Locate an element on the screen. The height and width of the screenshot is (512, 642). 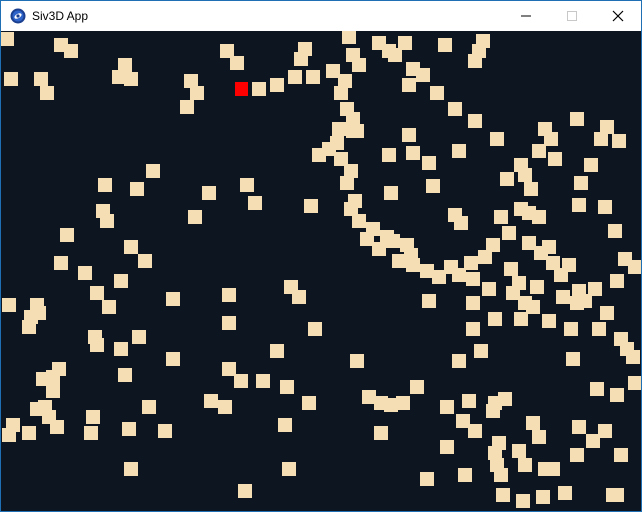
title-bar: Siv3D App is located at coordinates (321, 16).